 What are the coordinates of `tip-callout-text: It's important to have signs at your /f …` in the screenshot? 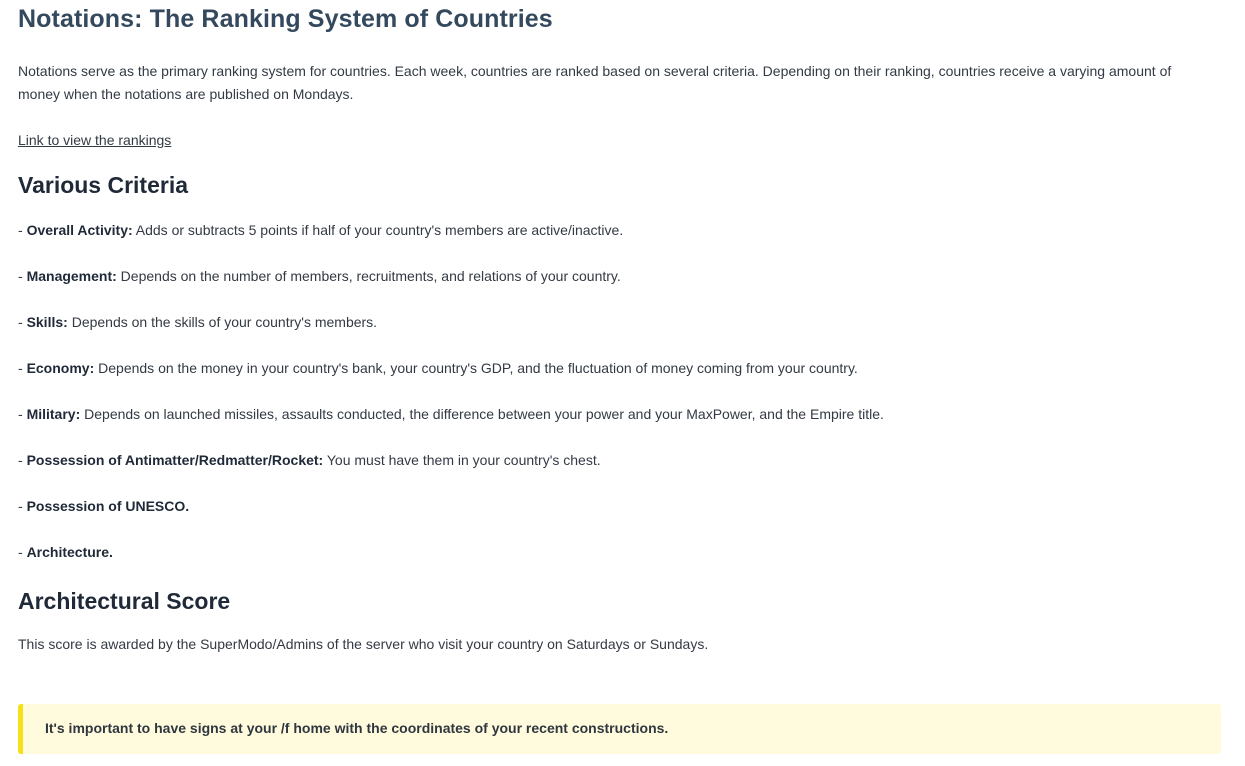 It's located at (357, 728).